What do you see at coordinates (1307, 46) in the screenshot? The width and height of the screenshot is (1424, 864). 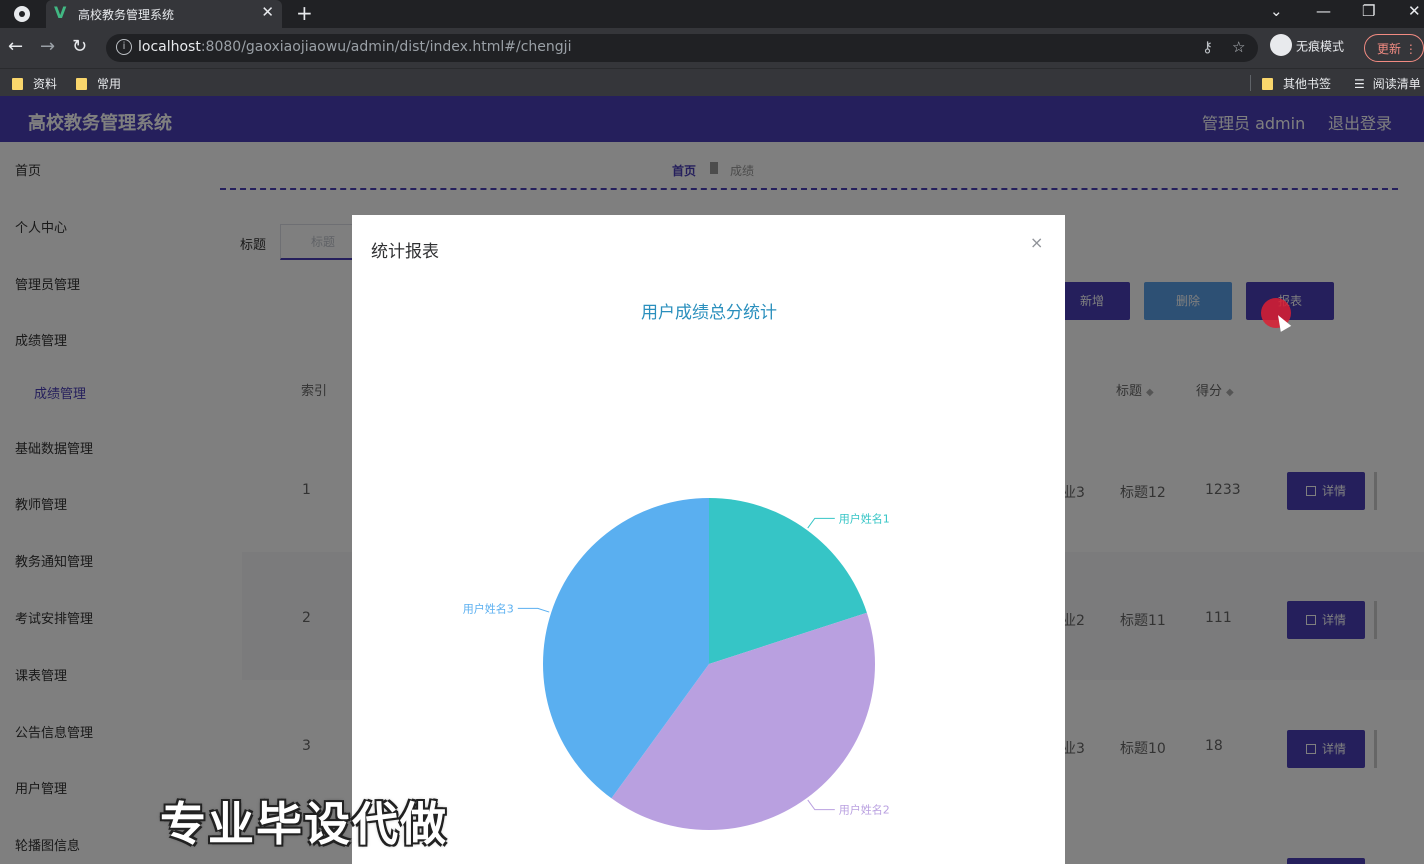 I see `incognito-indicator: 无痕模式` at bounding box center [1307, 46].